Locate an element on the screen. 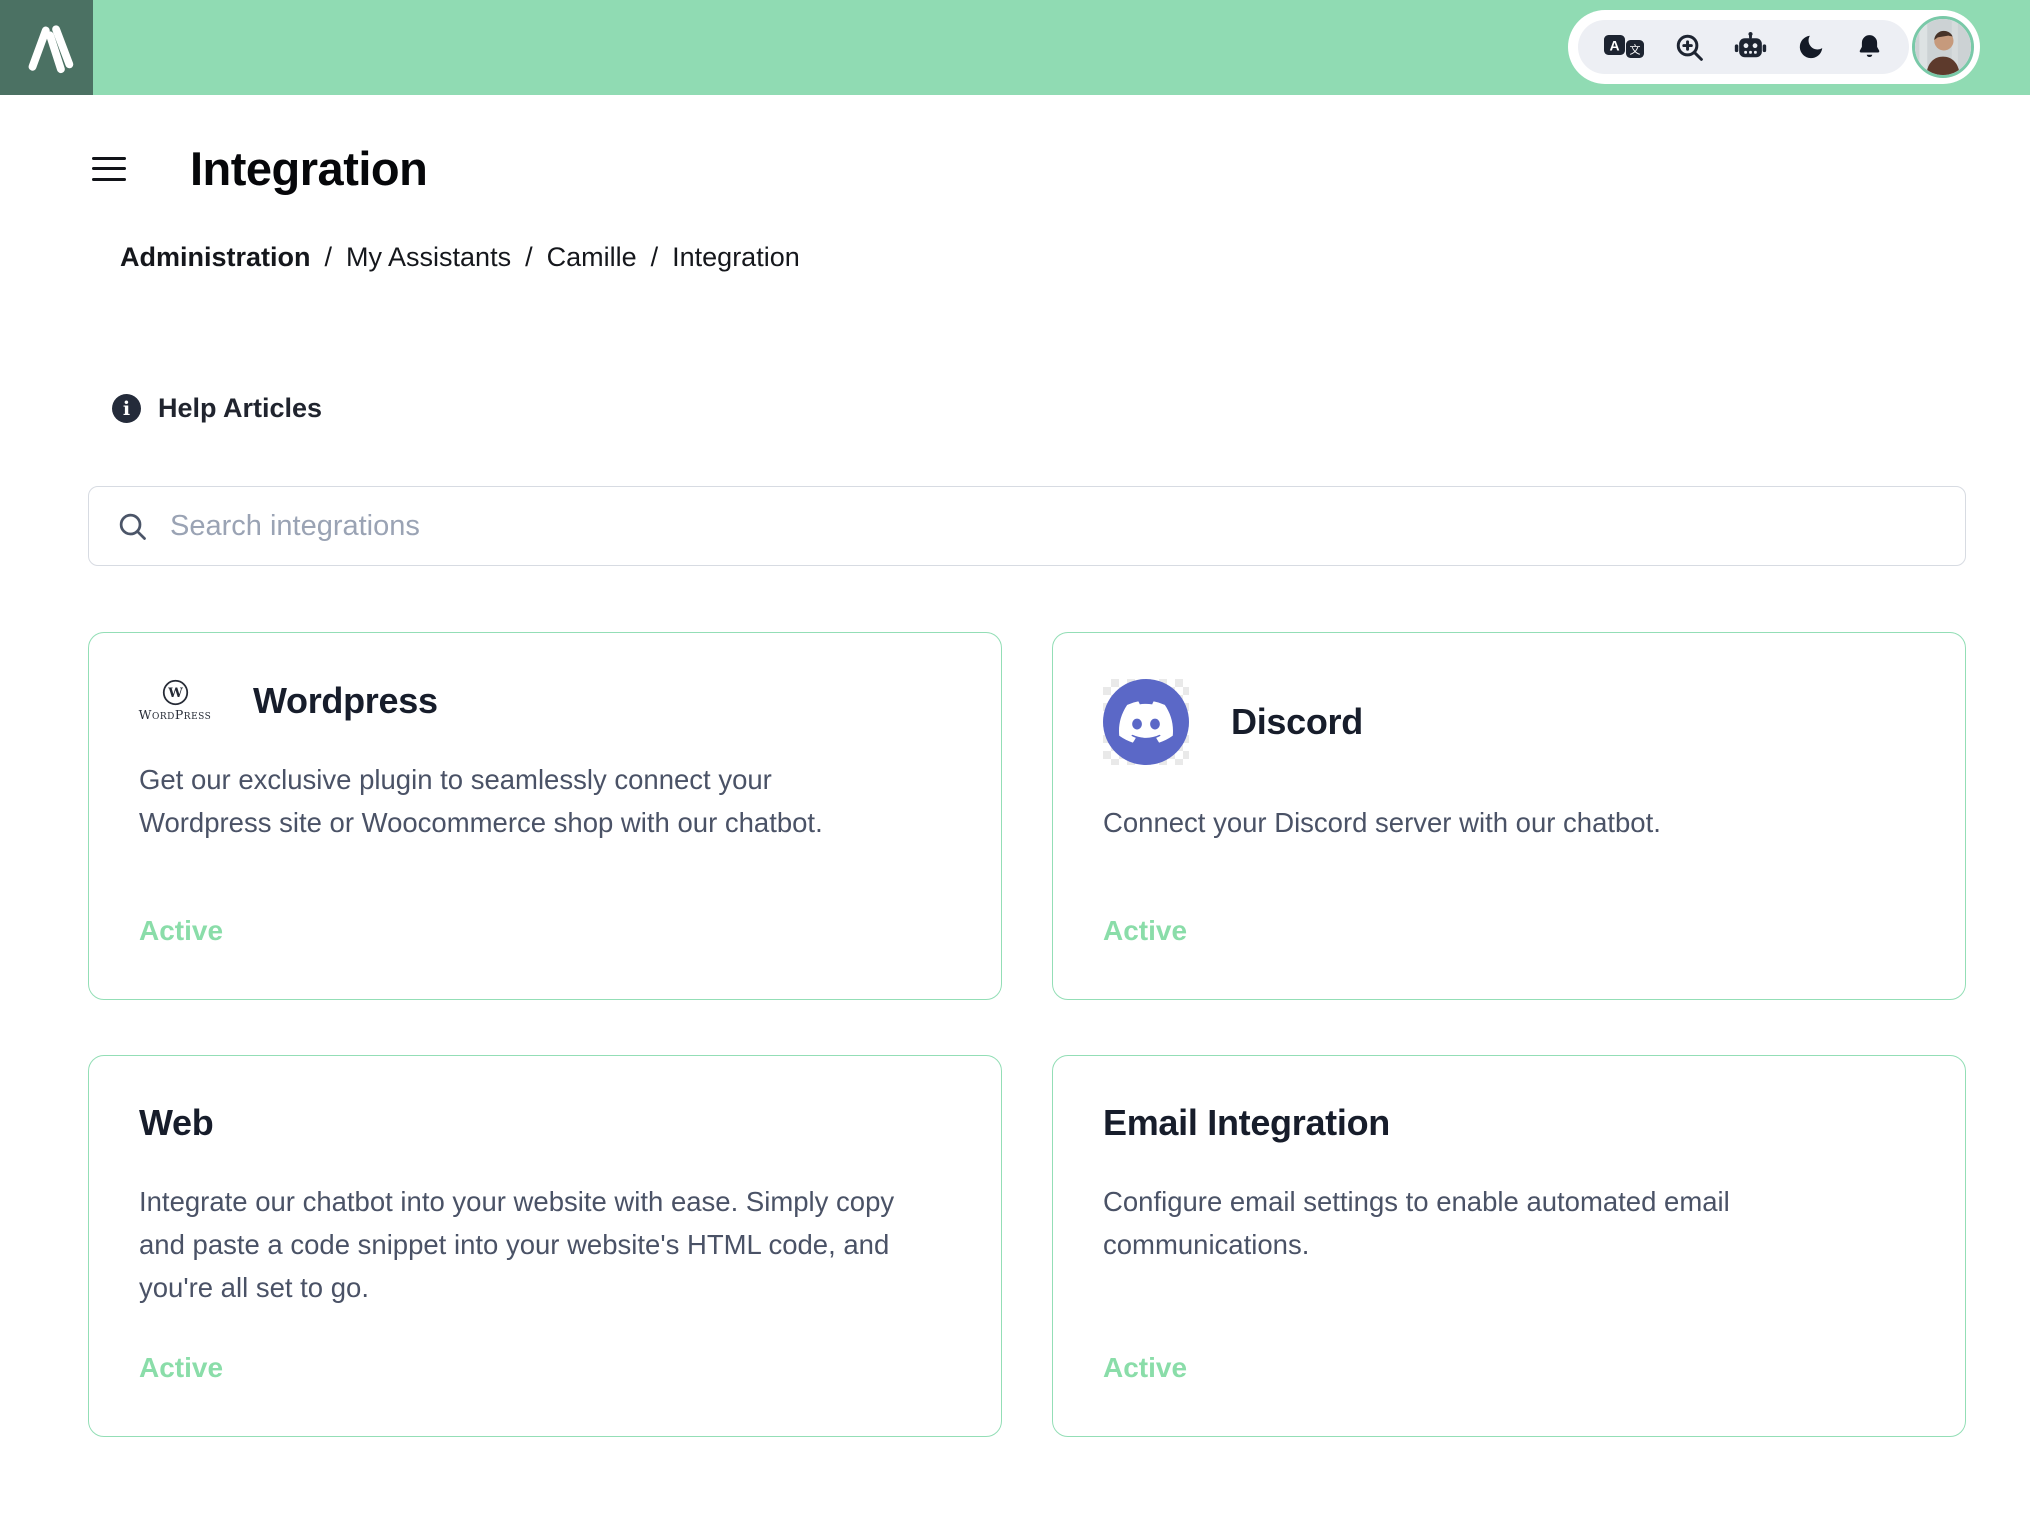 This screenshot has width=2030, height=1524. user-avatar is located at coordinates (1943, 47).